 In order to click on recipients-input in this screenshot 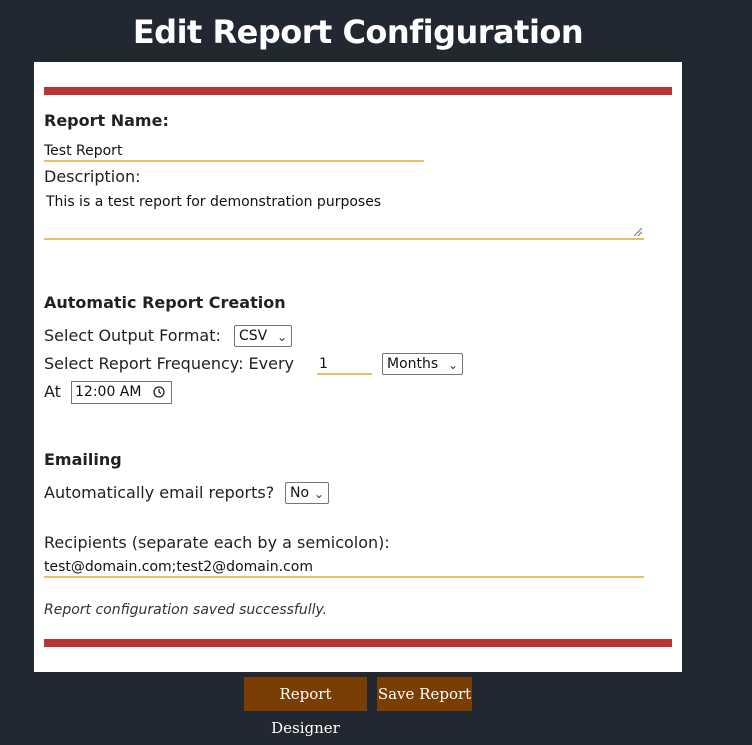, I will do `click(344, 568)`.